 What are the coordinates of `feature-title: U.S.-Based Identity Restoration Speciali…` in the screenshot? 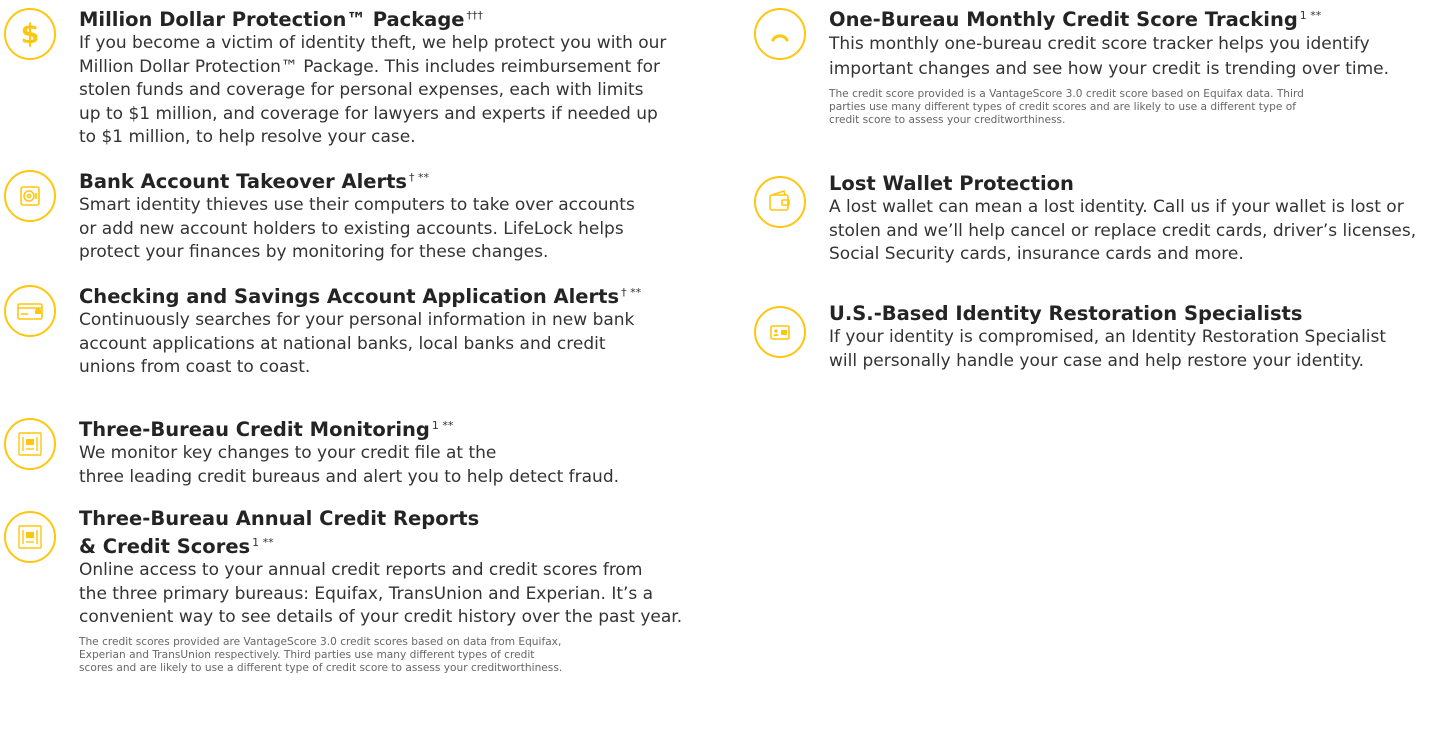 It's located at (1066, 313).